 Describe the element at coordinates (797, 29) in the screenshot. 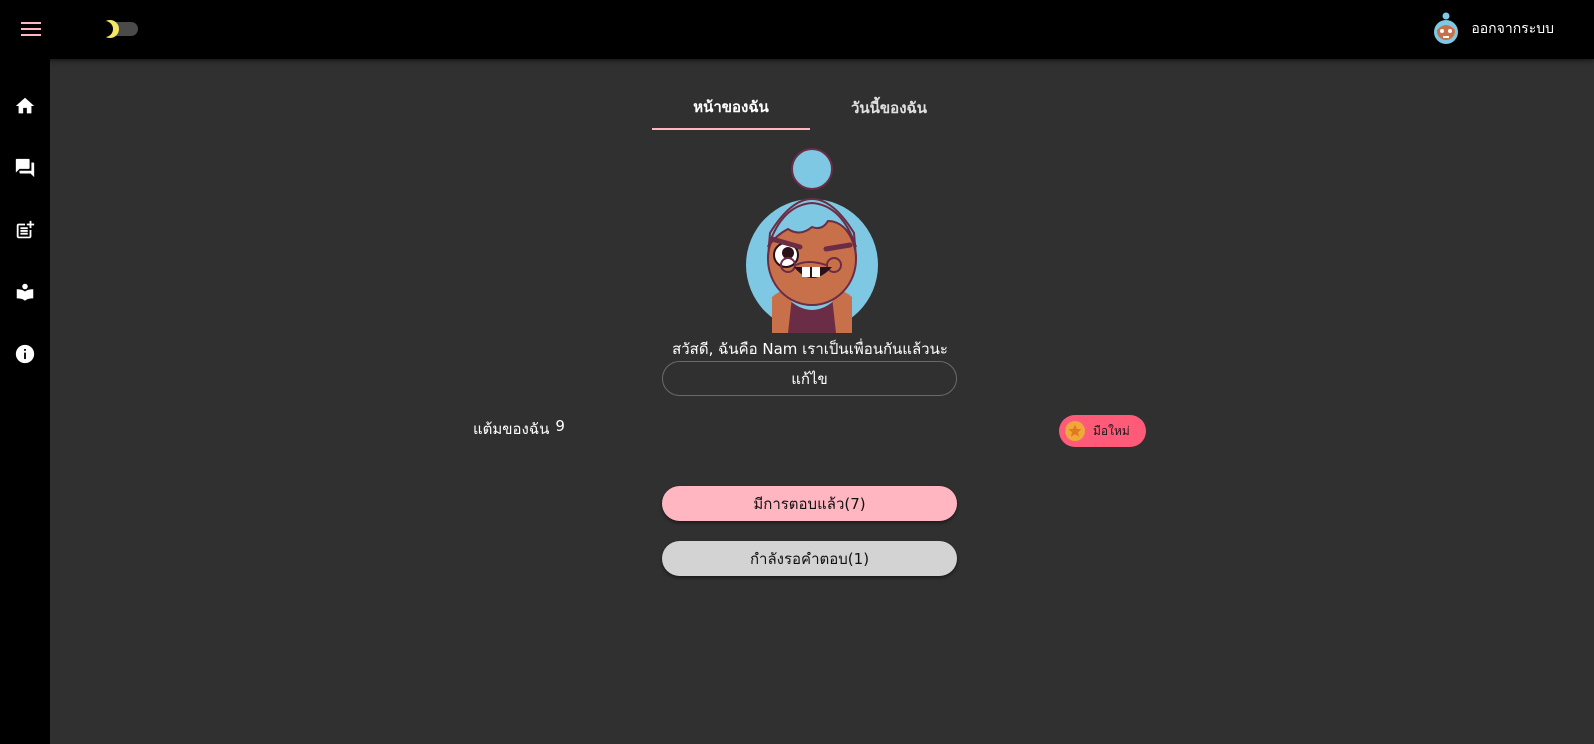

I see `top-app-bar: ออกจากระบบ` at that location.